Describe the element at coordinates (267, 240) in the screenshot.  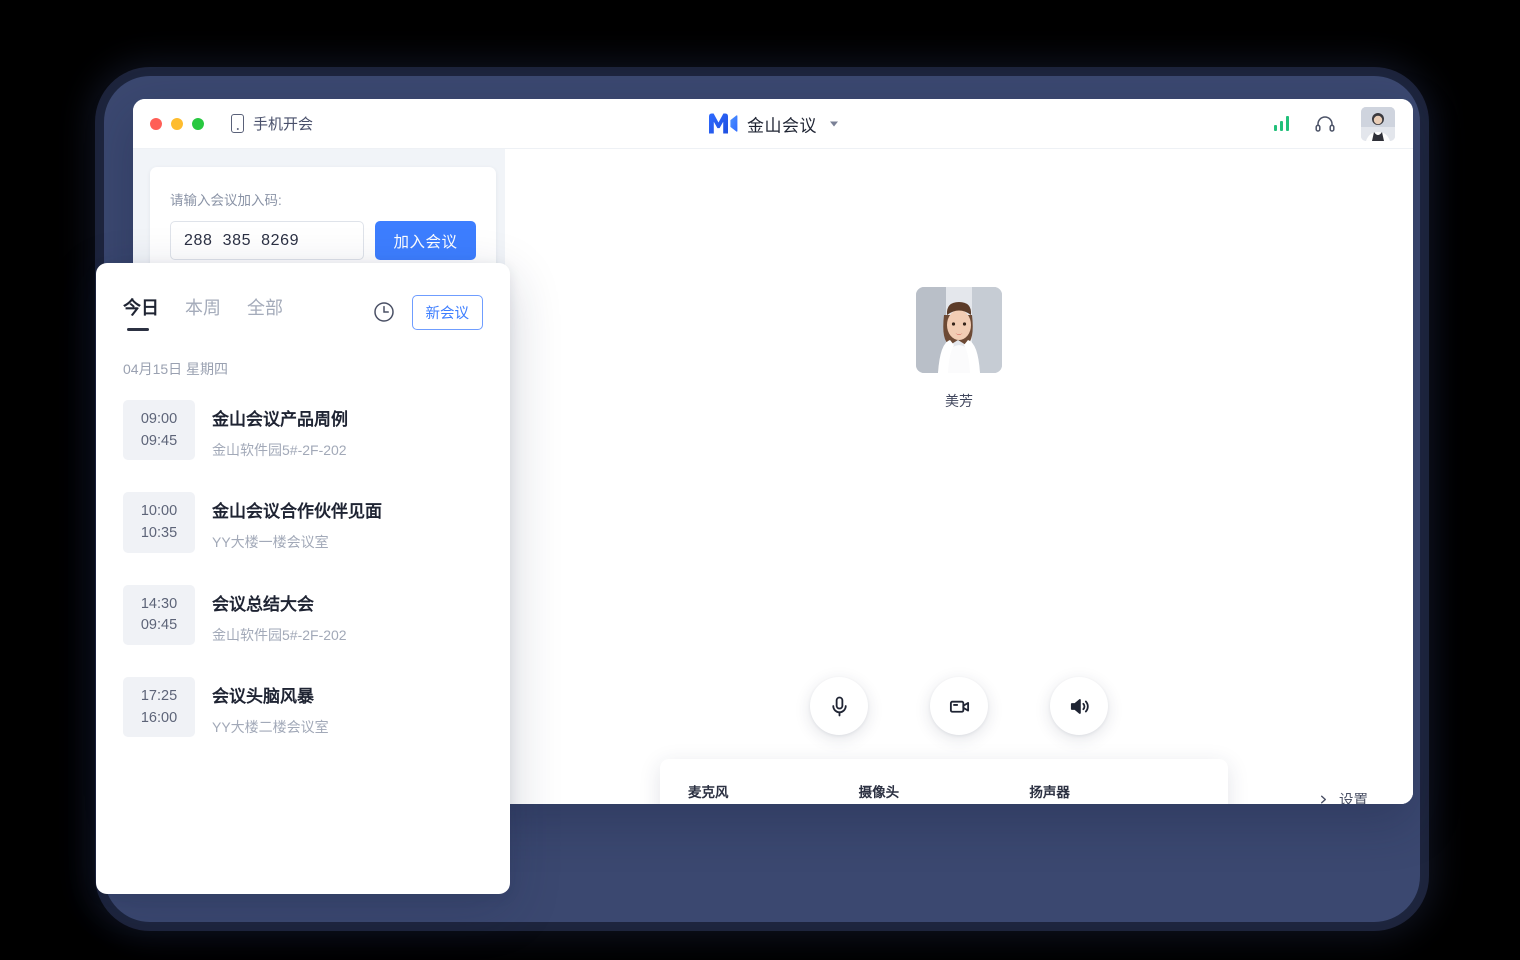
I see `meeting-code-input` at that location.